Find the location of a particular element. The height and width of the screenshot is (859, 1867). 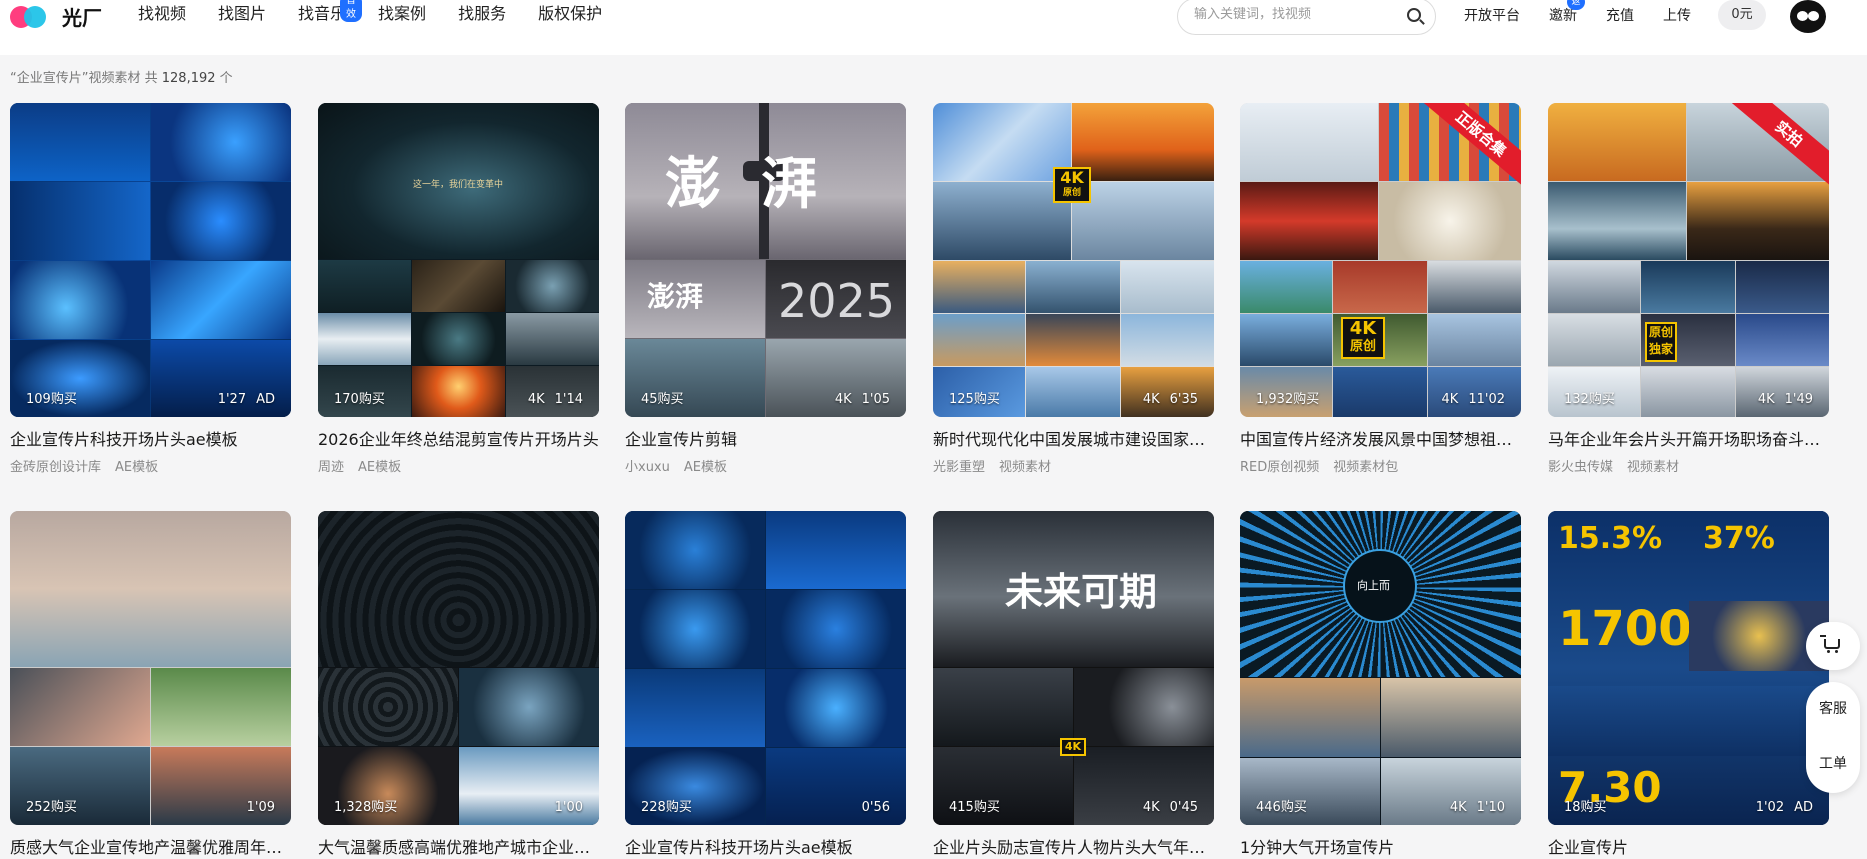

card-thumbnail: 这一年，我们在变革中 170购买 4K 1'14 is located at coordinates (458, 260).